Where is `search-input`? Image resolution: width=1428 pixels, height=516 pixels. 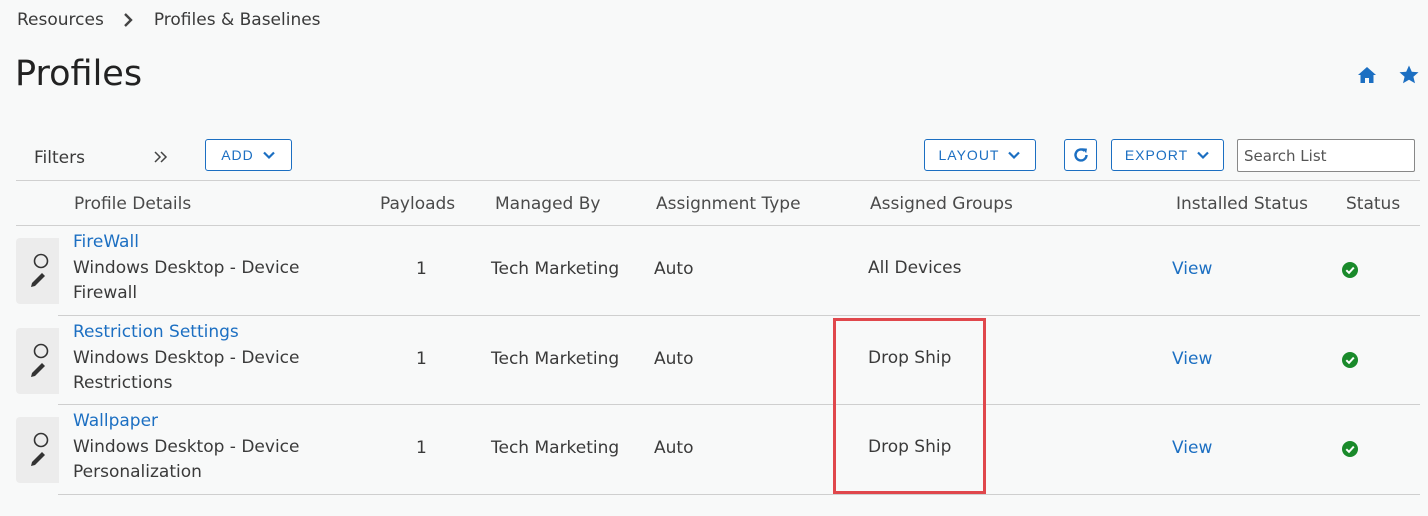 search-input is located at coordinates (1326, 155).